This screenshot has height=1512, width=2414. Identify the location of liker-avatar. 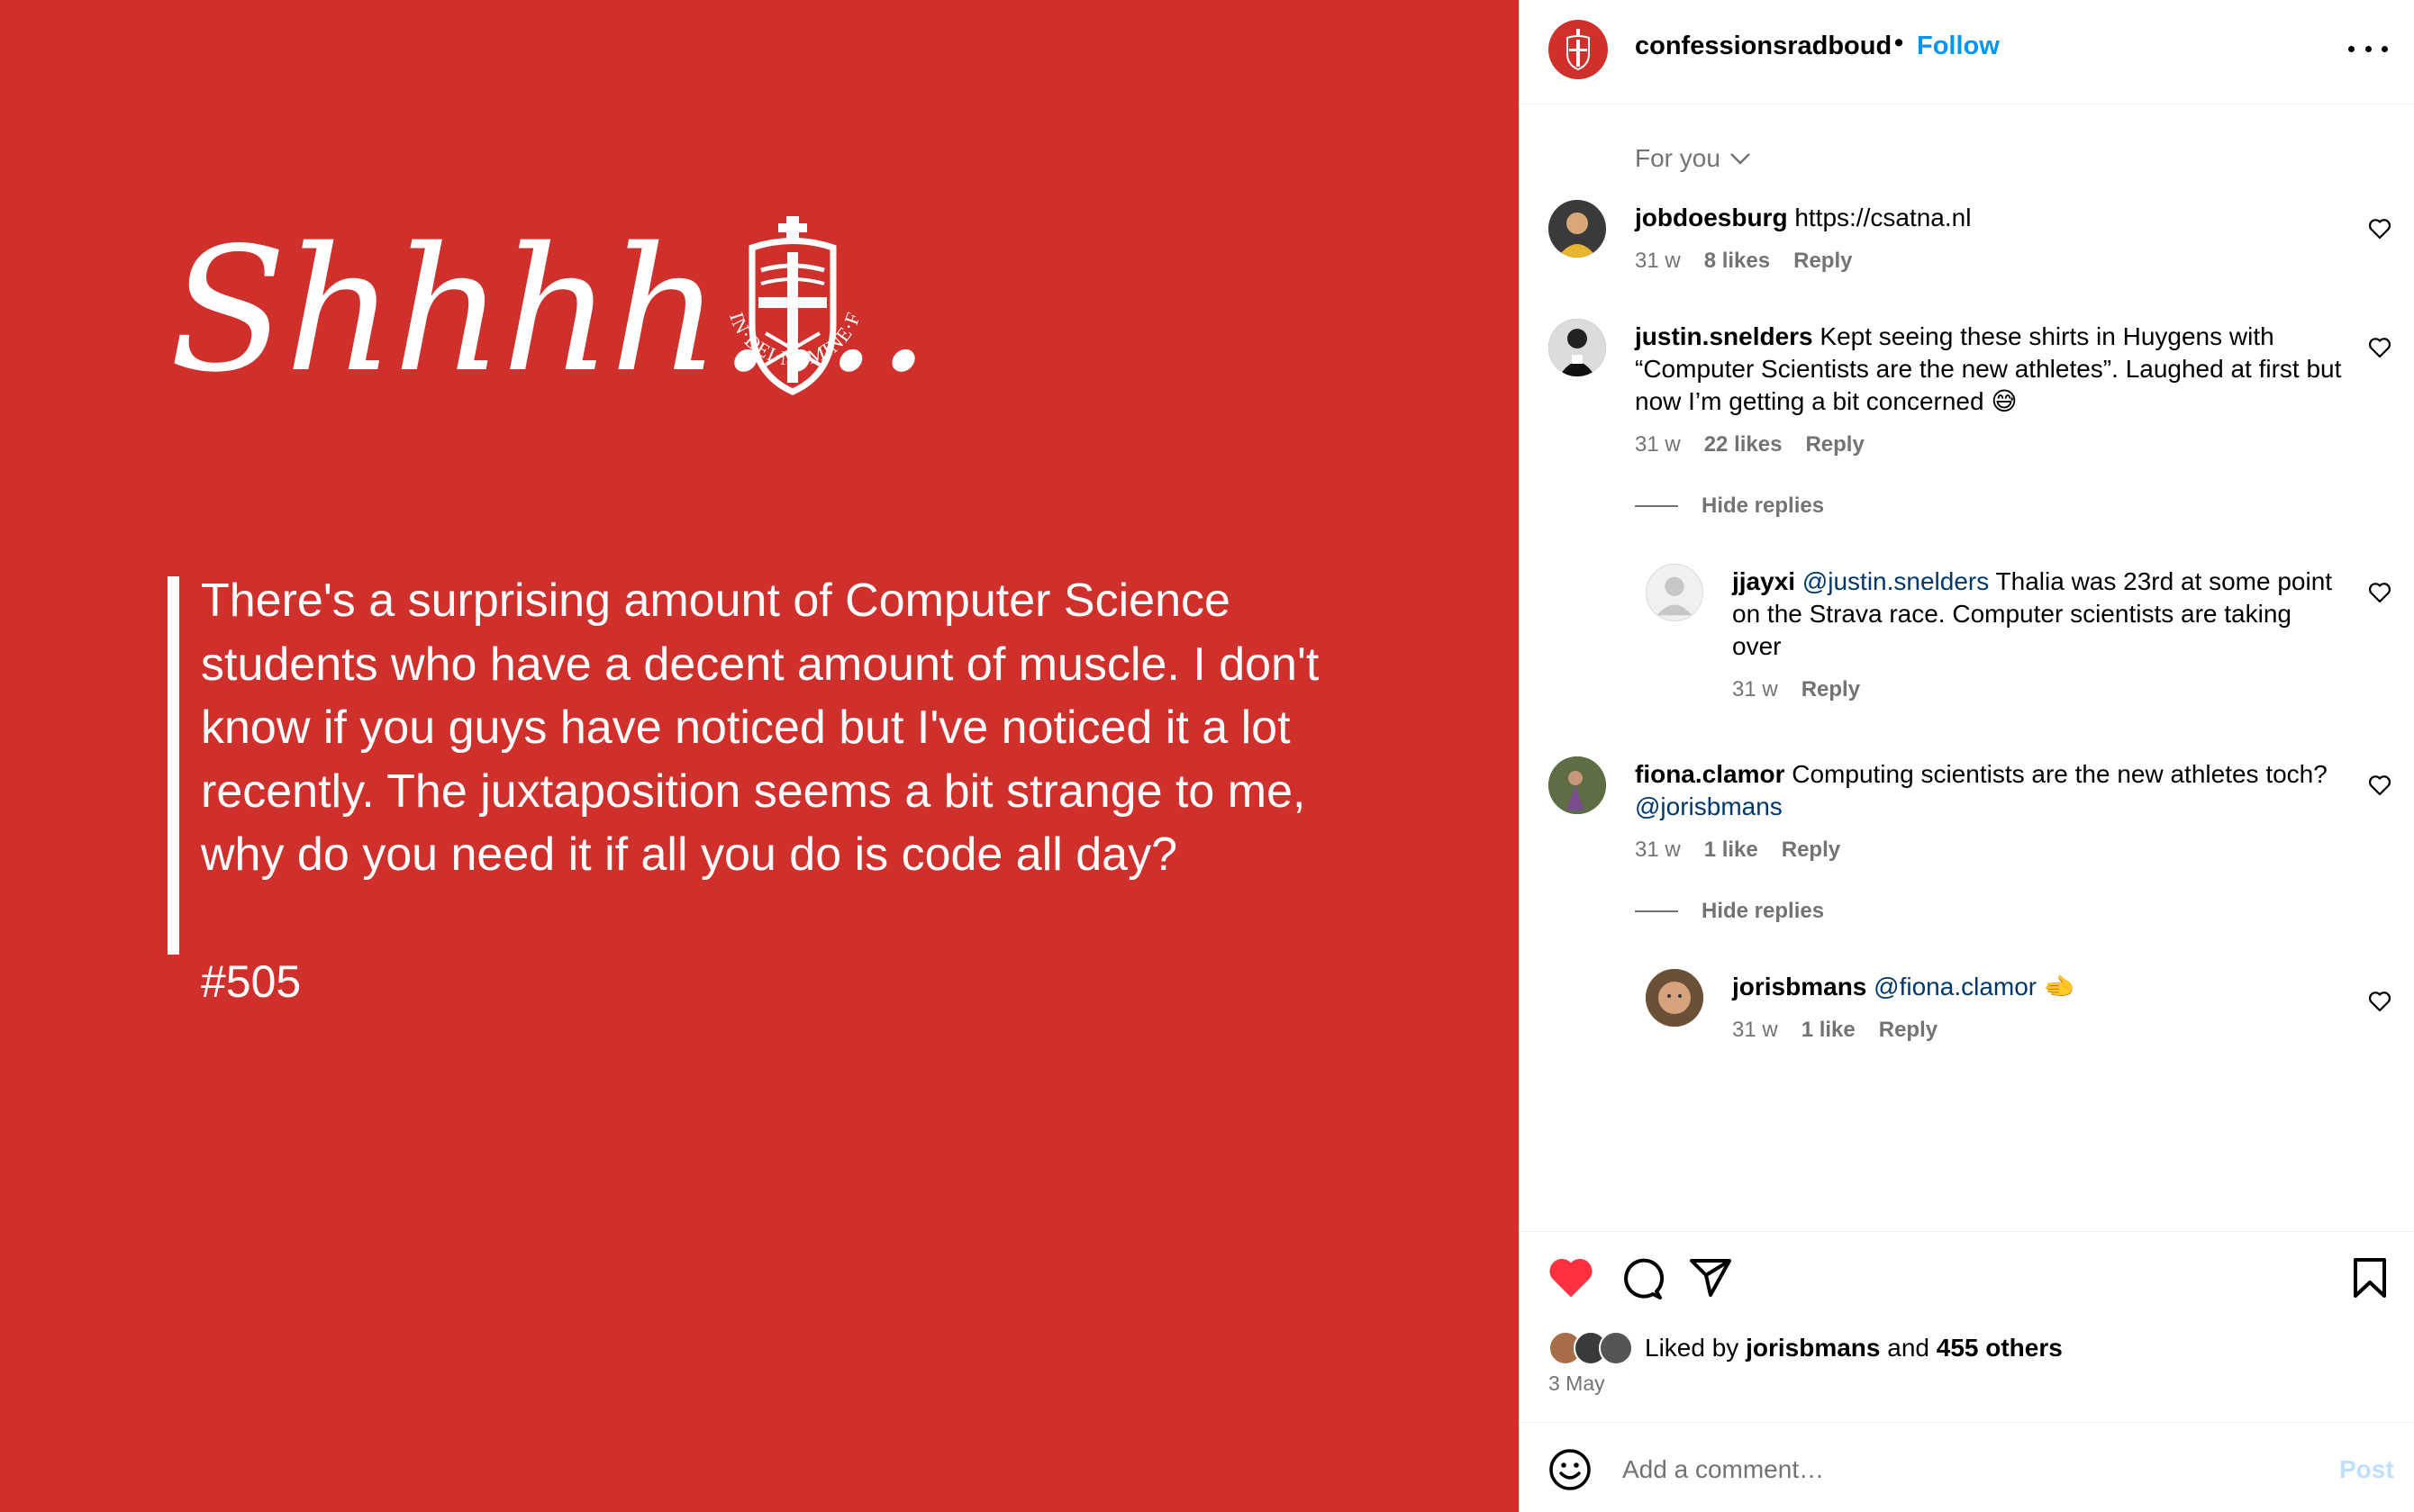
(1616, 1348).